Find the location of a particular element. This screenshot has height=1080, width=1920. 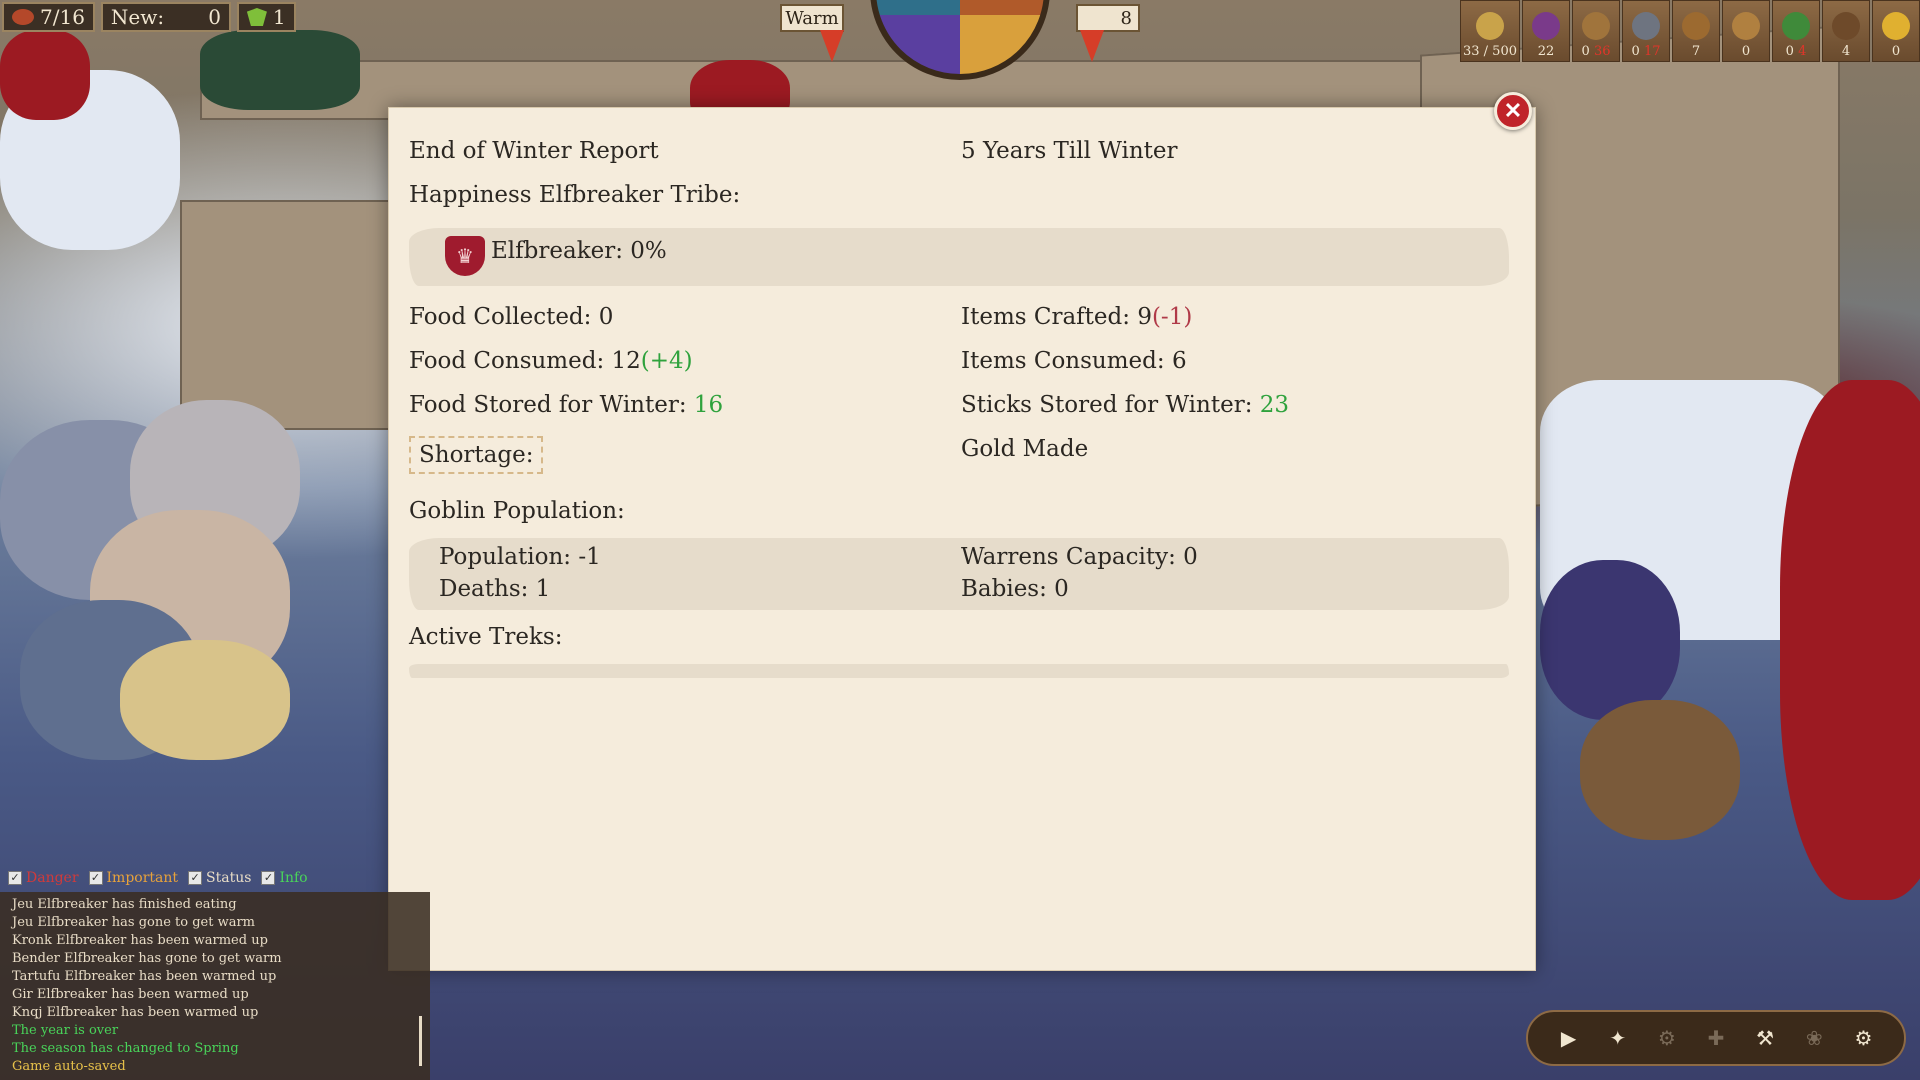

log-filter-label: Status is located at coordinates (229, 878).